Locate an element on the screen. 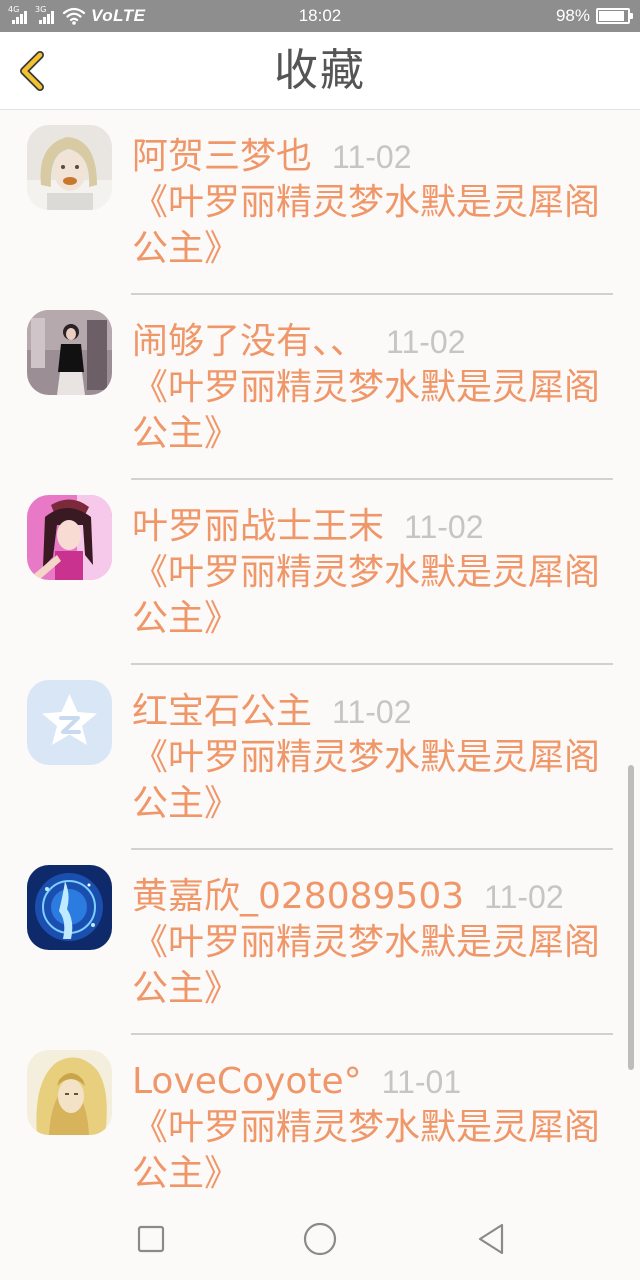 The height and width of the screenshot is (1280, 640). page-title: 收藏 is located at coordinates (320, 70).